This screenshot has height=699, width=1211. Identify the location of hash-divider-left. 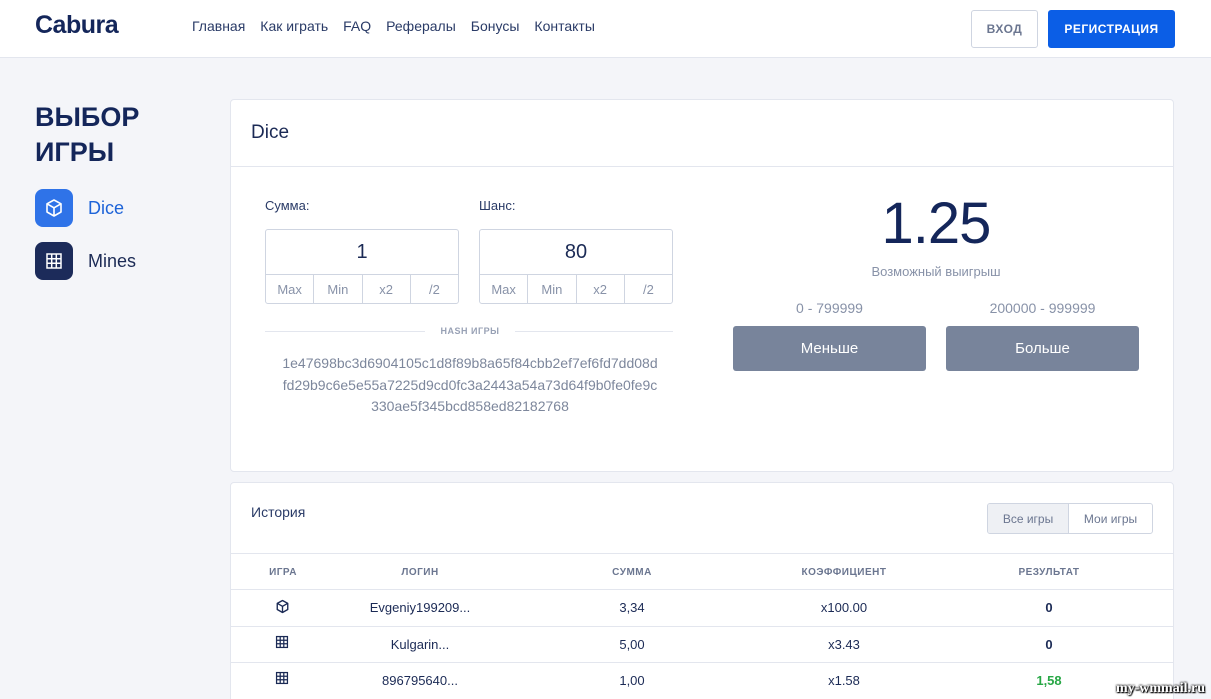
(345, 331).